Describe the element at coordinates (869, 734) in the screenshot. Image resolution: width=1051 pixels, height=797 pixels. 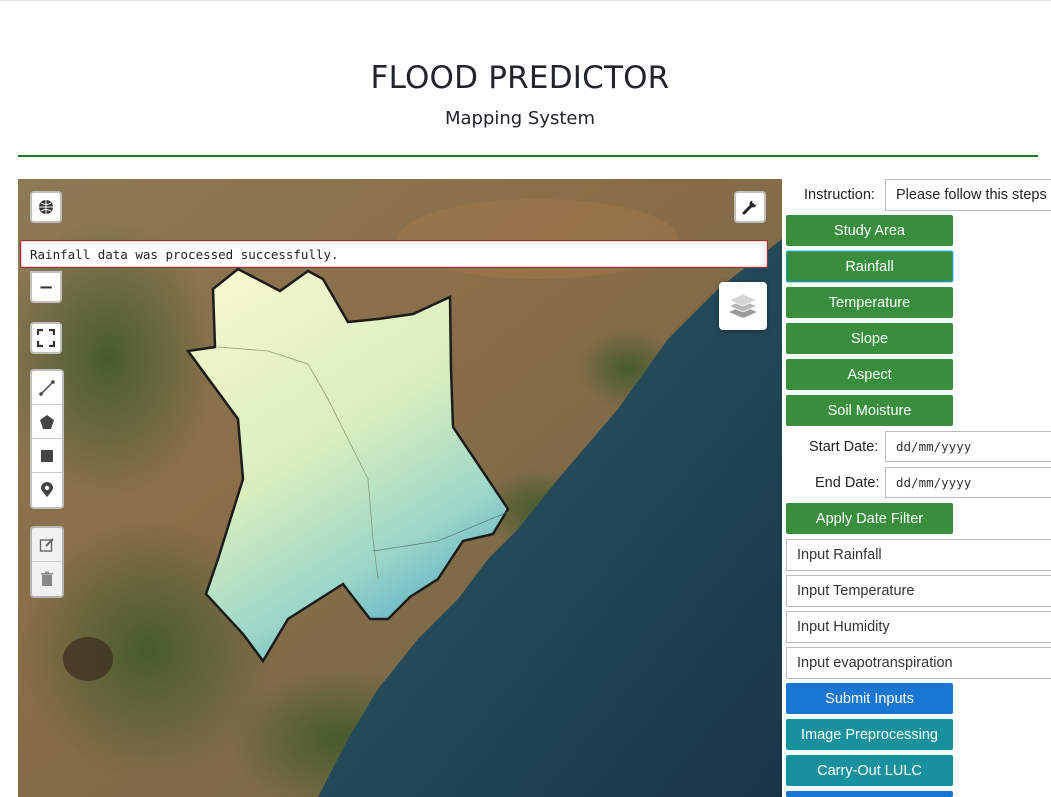
I see `image-preprocessing-button: Image Preprocessing` at that location.